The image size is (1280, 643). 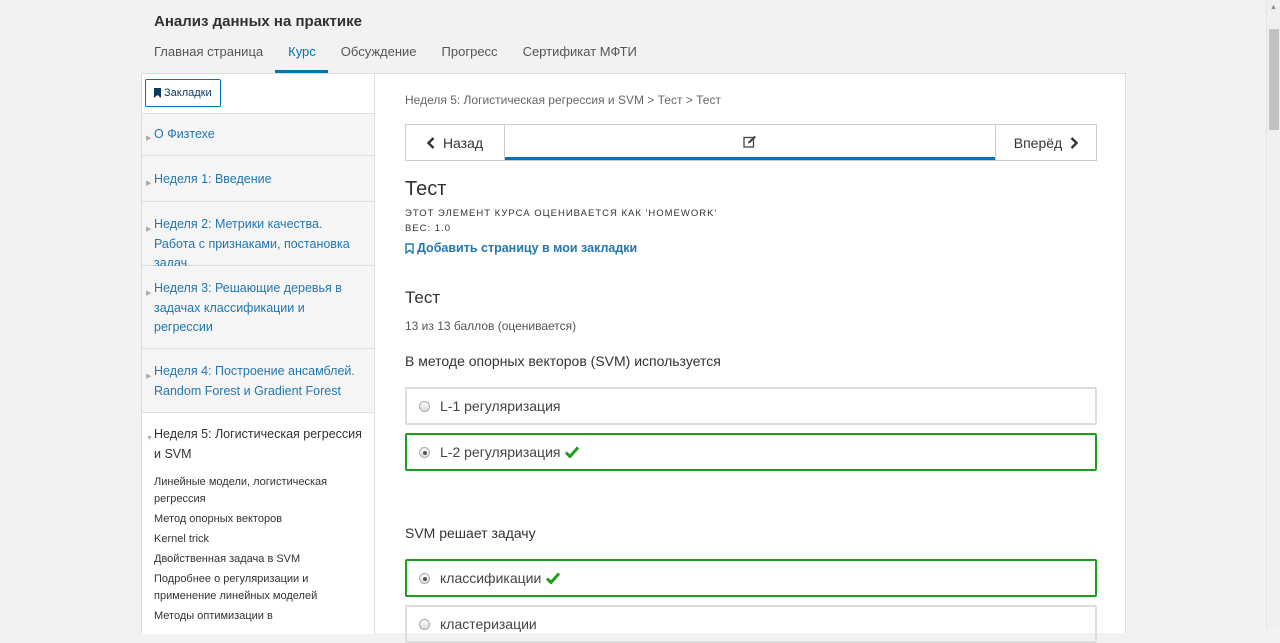 I want to click on tab-discussion: Обсуждение, so click(x=378, y=55).